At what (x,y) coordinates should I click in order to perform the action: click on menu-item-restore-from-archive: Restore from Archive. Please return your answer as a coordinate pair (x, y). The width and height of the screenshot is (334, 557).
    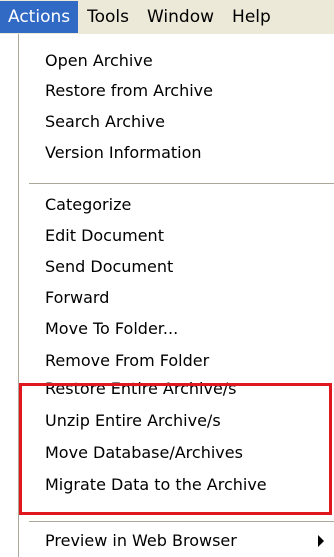
    Looking at the image, I should click on (129, 91).